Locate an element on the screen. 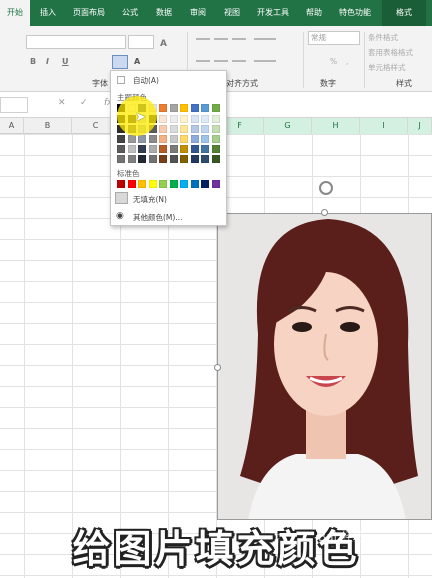 This screenshot has height=578, width=432. align-top-icon is located at coordinates (203, 39).